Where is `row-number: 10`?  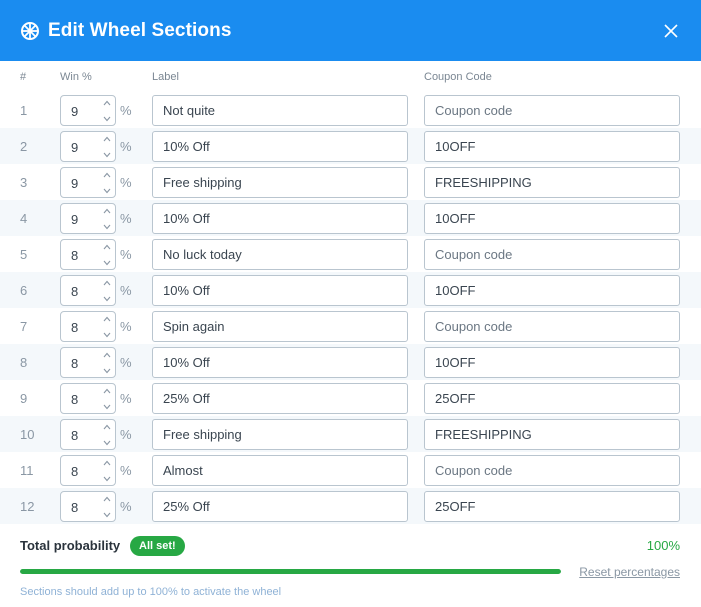 row-number: 10 is located at coordinates (27, 434).